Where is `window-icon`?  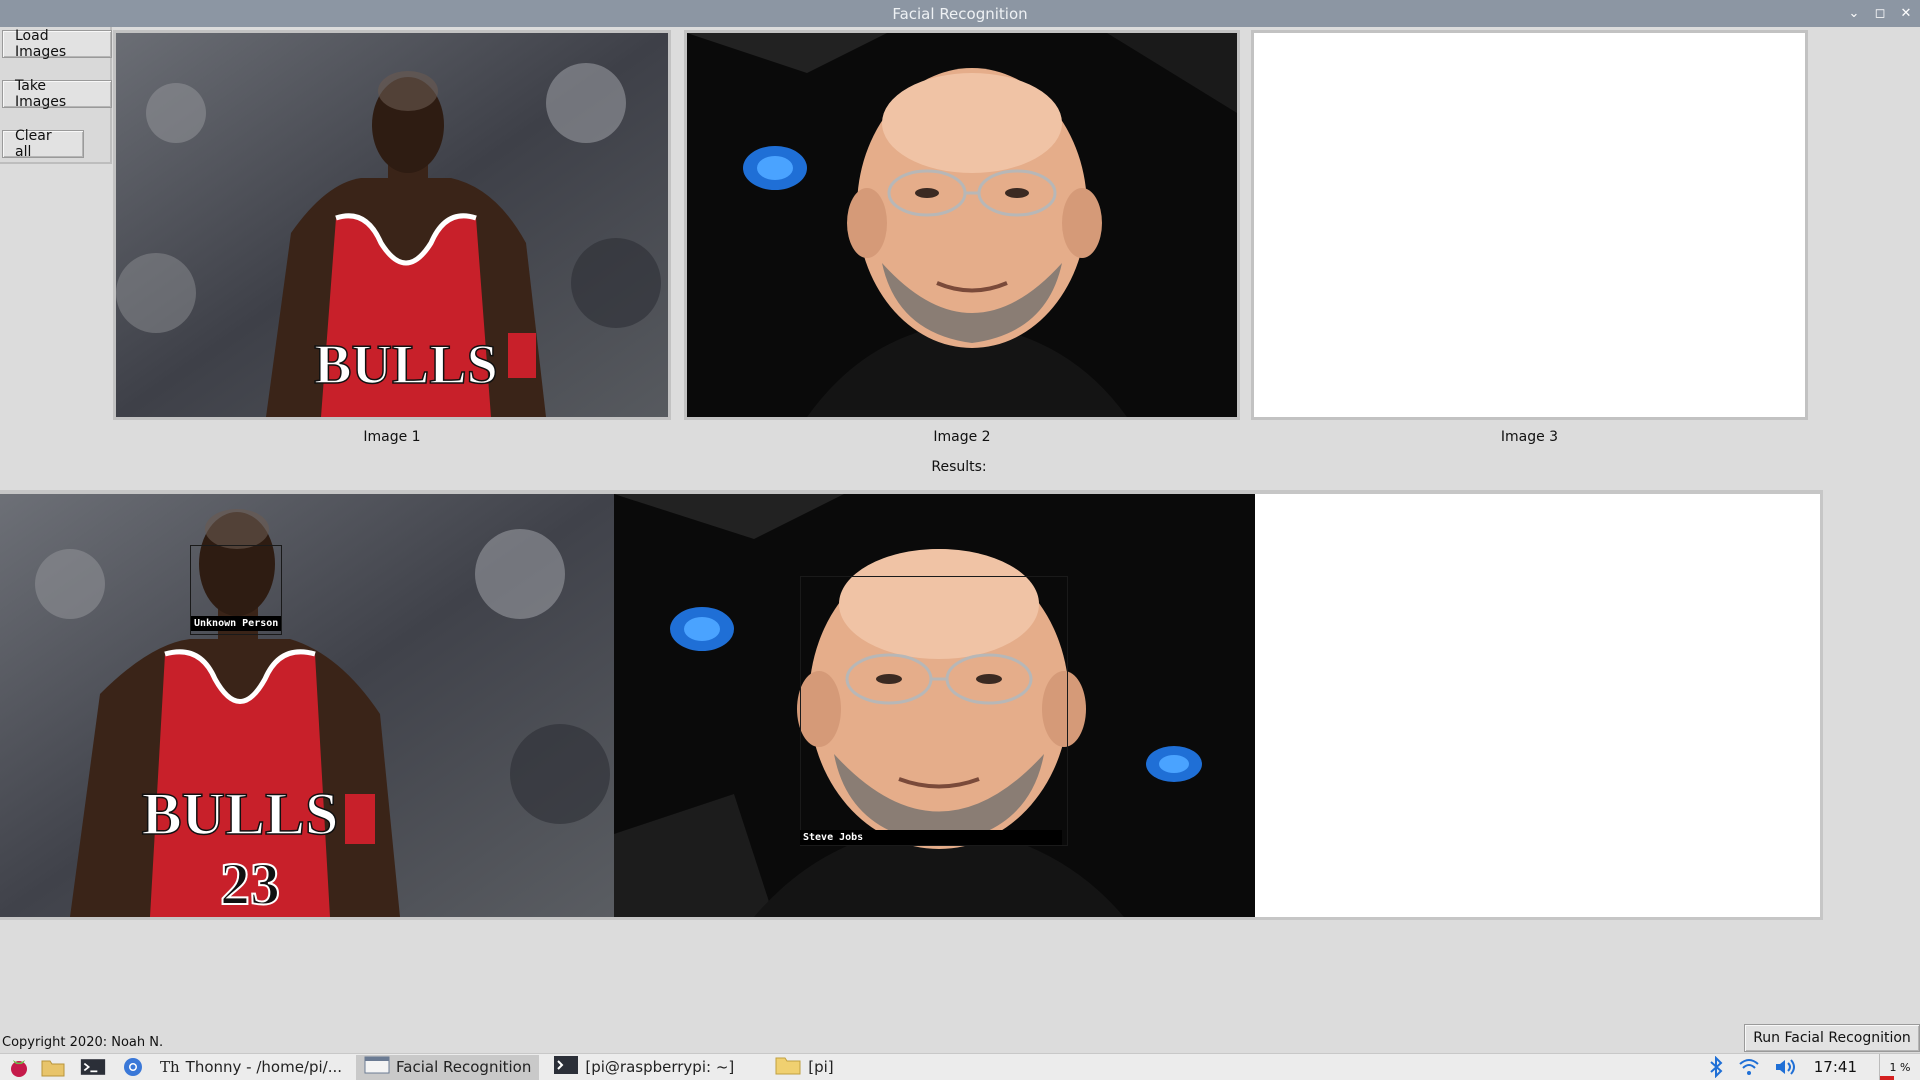
window-icon is located at coordinates (377, 1067).